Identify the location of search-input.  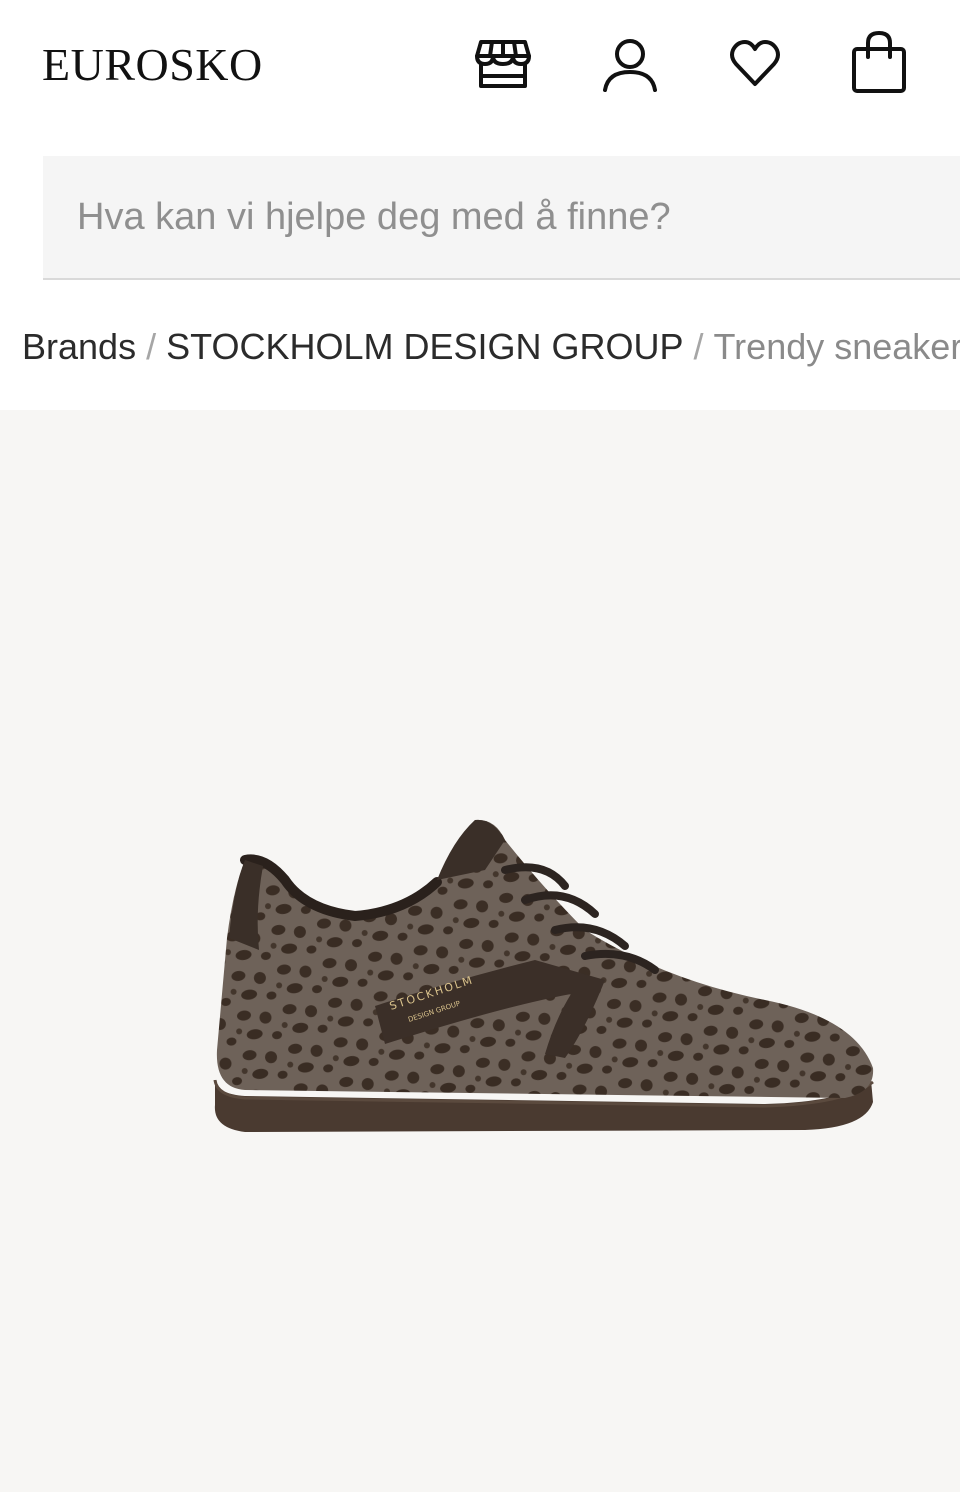
(501, 217).